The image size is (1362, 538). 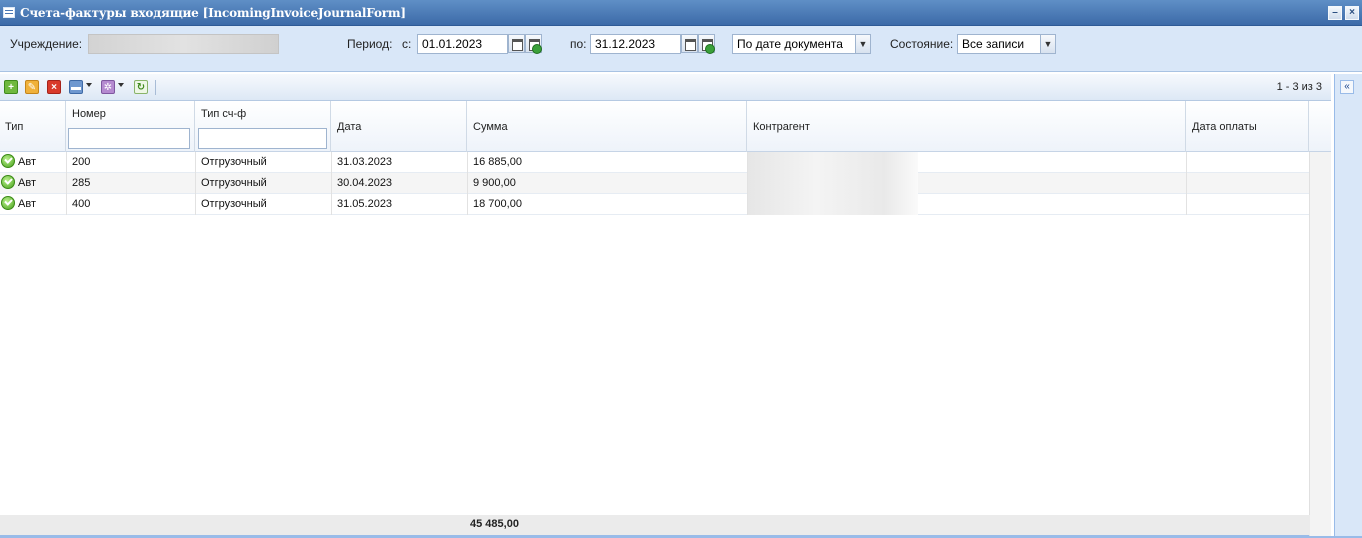 I want to click on table-row: Авт 400 Отгрузочный 31.05.2023 18 700,00, so click(x=655, y=204).